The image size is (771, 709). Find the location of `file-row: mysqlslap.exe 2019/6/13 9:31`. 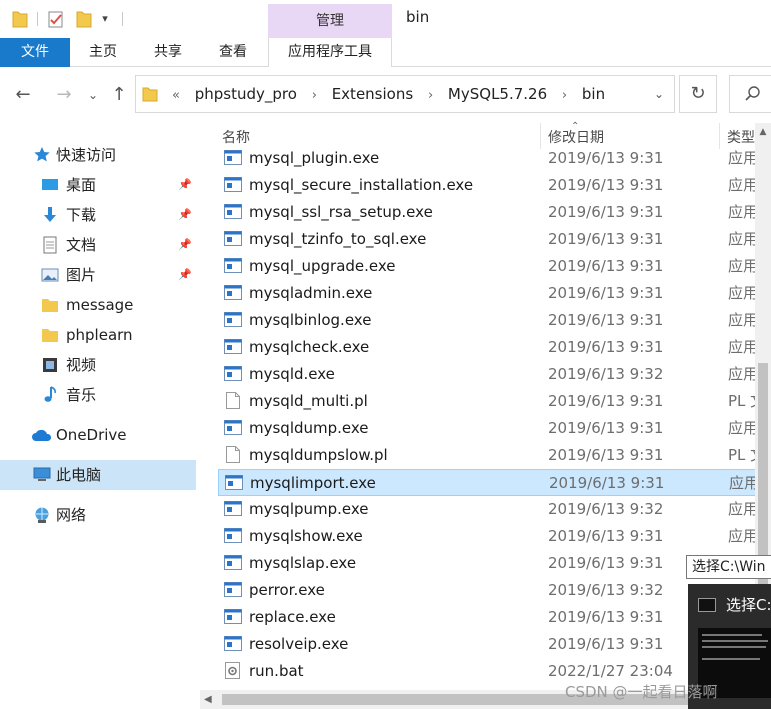

file-row: mysqlslap.exe 2019/6/13 9:31 is located at coordinates (486, 563).